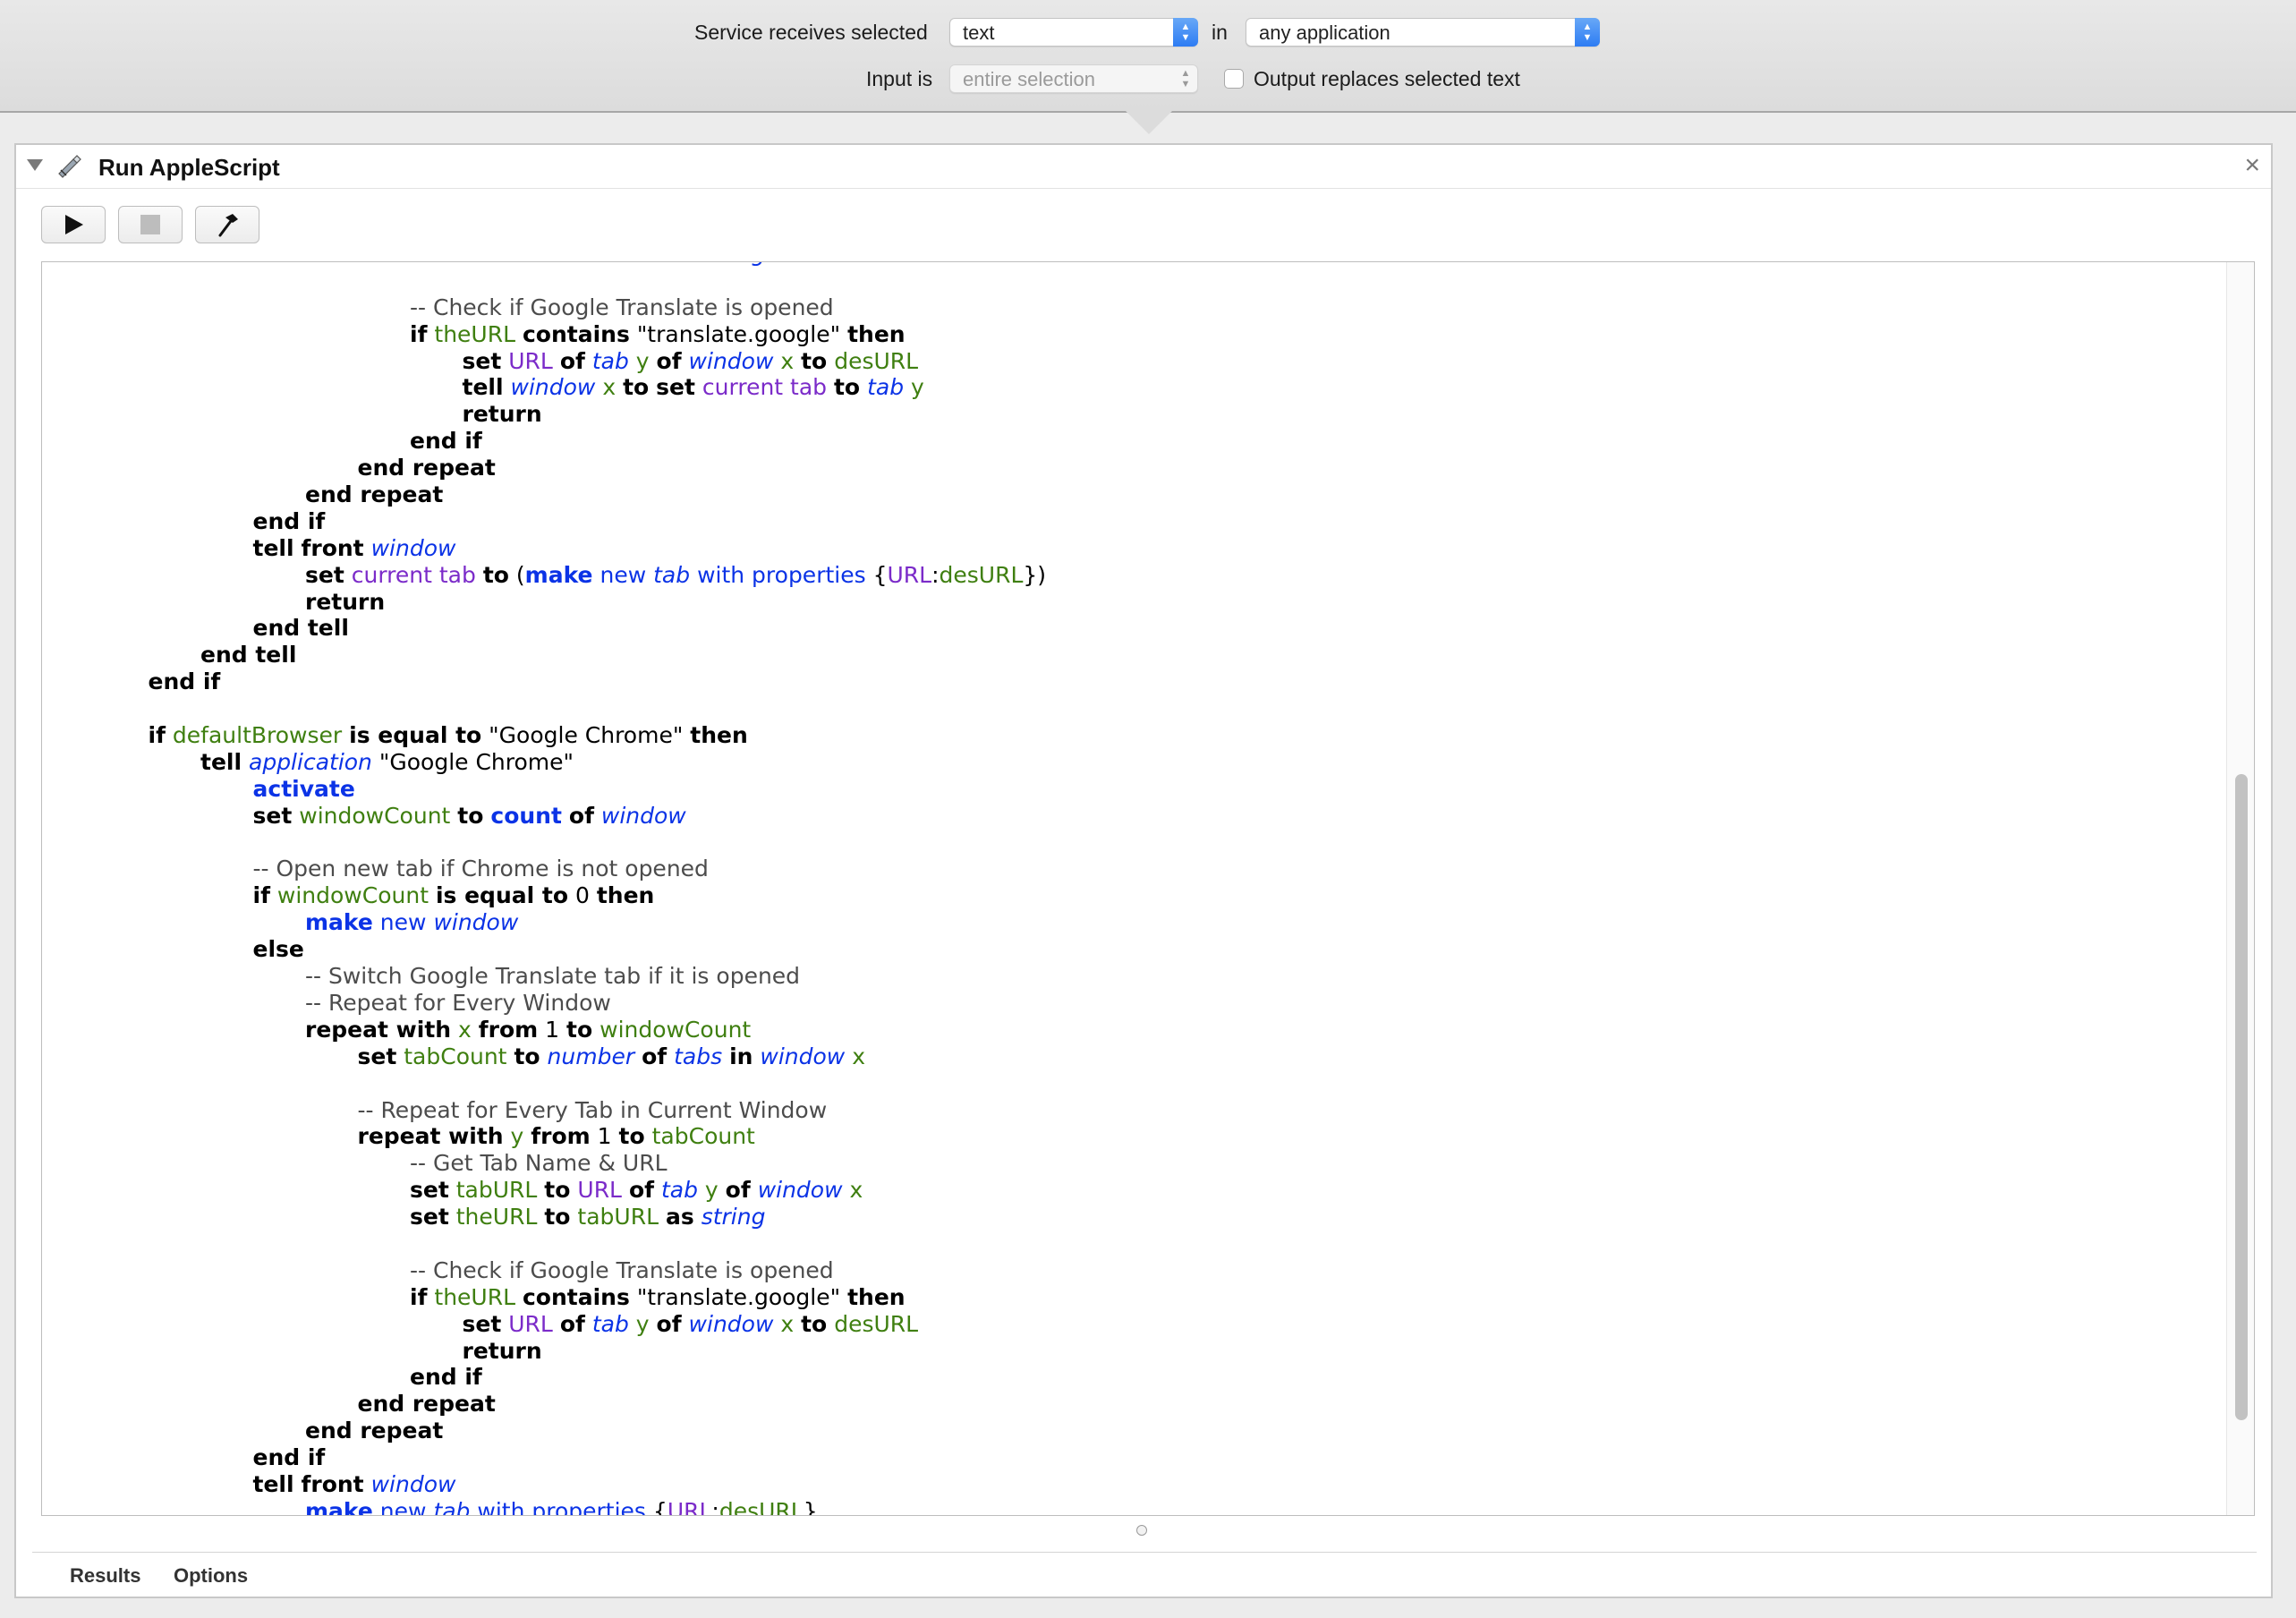 This screenshot has height=1618, width=2296. I want to click on code-line: activate, so click(1124, 789).